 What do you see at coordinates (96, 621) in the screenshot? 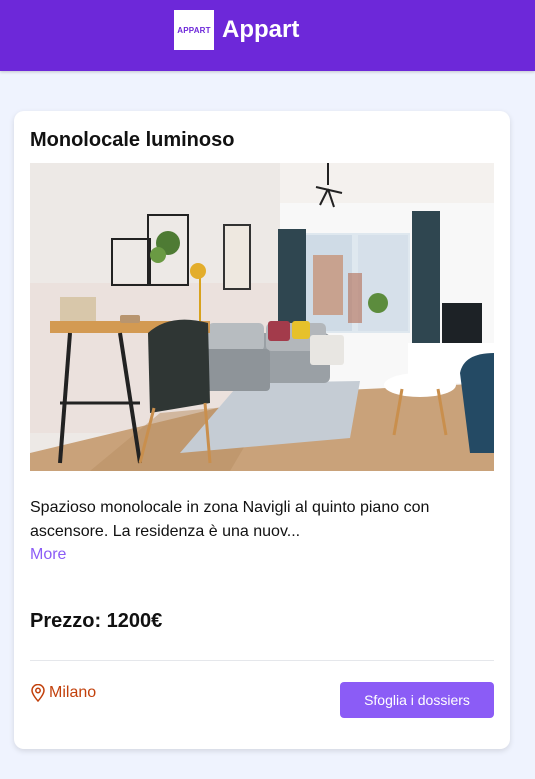
I see `listing-price: Prezzo: 1200€` at bounding box center [96, 621].